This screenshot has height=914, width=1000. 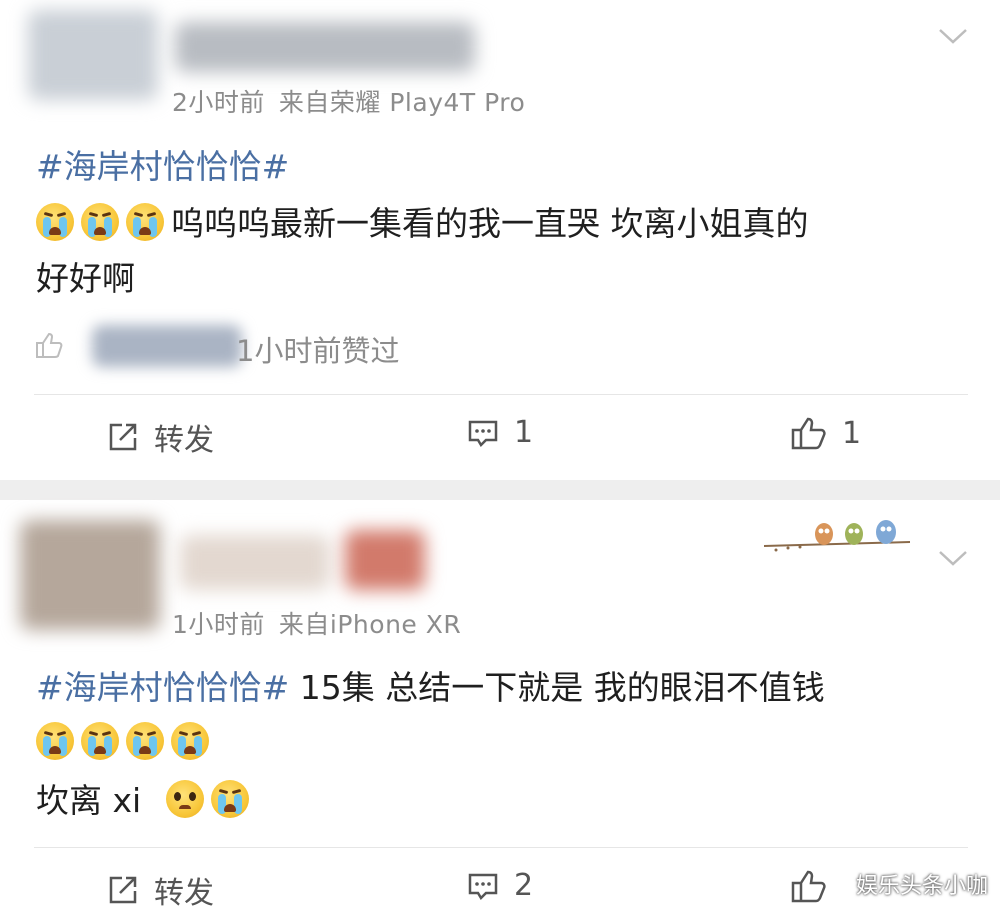 I want to click on comment-count: 1, so click(x=524, y=432).